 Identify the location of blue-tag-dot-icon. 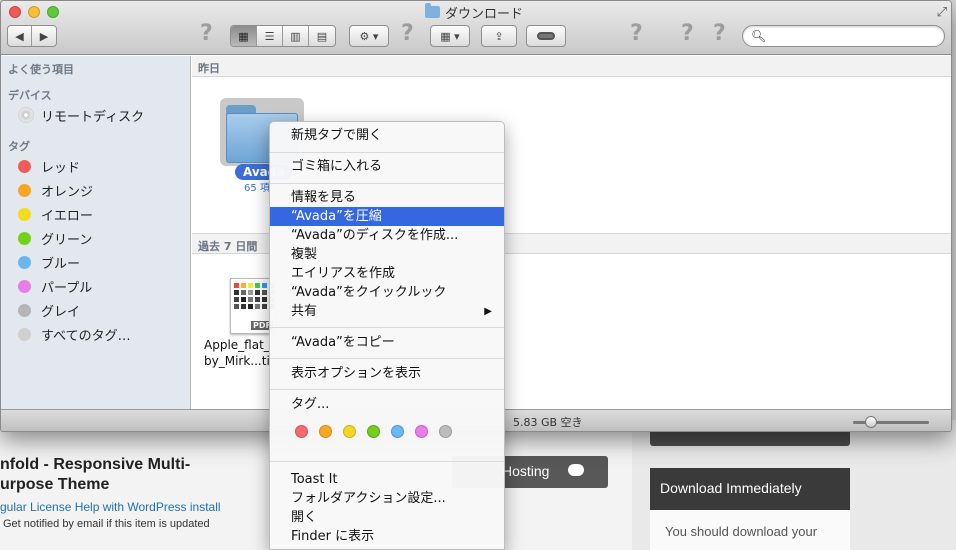
(397, 431).